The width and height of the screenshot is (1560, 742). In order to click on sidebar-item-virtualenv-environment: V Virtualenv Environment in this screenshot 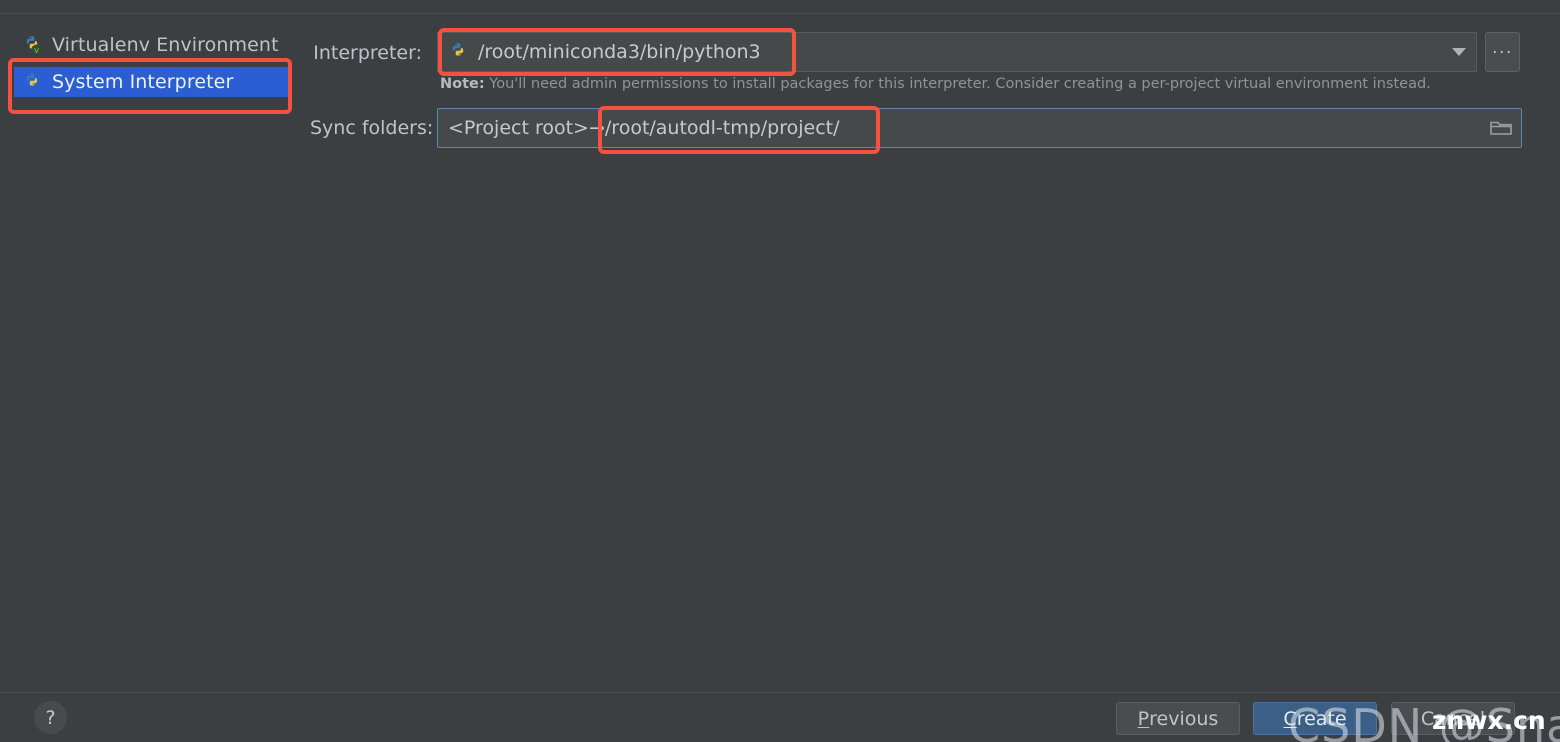, I will do `click(153, 45)`.